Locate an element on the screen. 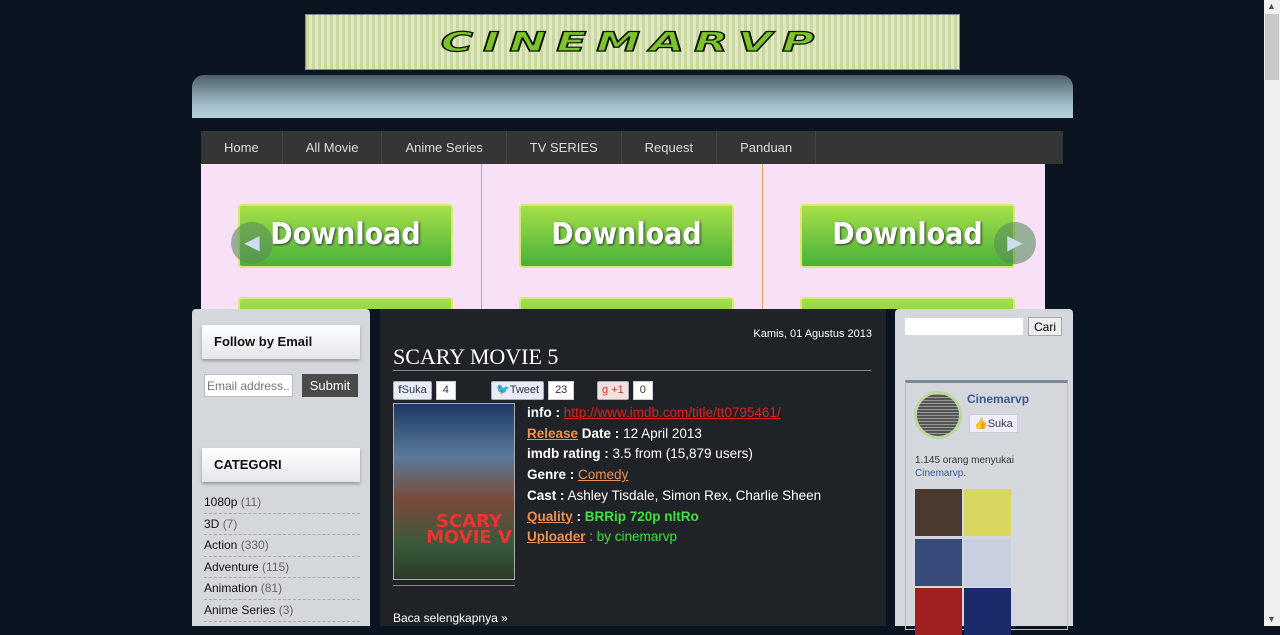 The image size is (1280, 635). category-item: 3D (7) is located at coordinates (282, 525).